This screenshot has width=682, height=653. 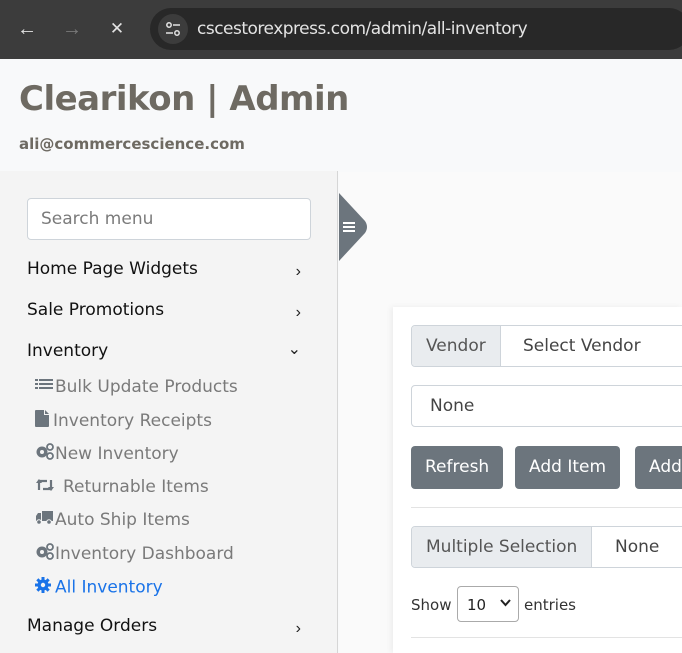 What do you see at coordinates (488, 604) in the screenshot?
I see `entries-select: 10` at bounding box center [488, 604].